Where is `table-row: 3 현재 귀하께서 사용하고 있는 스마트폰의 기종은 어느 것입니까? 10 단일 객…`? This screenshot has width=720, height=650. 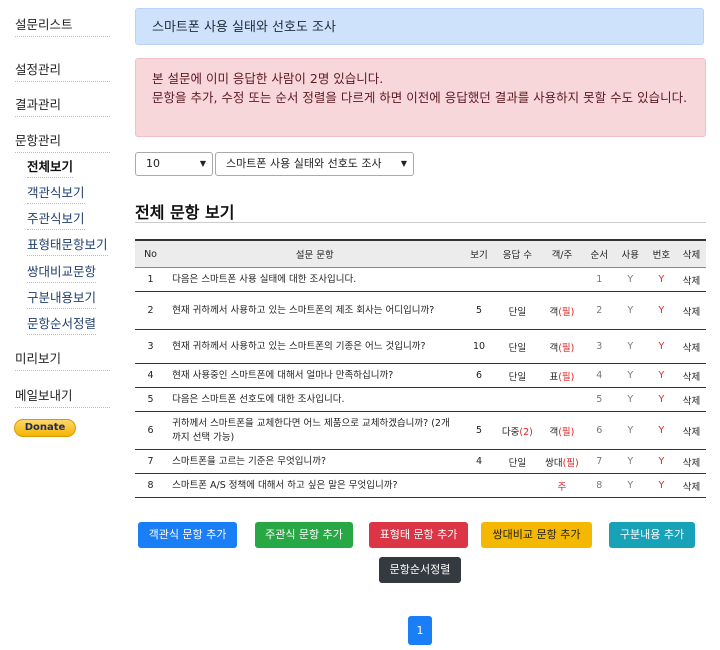
table-row: 3 현재 귀하께서 사용하고 있는 스마트폰의 기종은 어느 것입니까? 10 단일 객… is located at coordinates (420, 346).